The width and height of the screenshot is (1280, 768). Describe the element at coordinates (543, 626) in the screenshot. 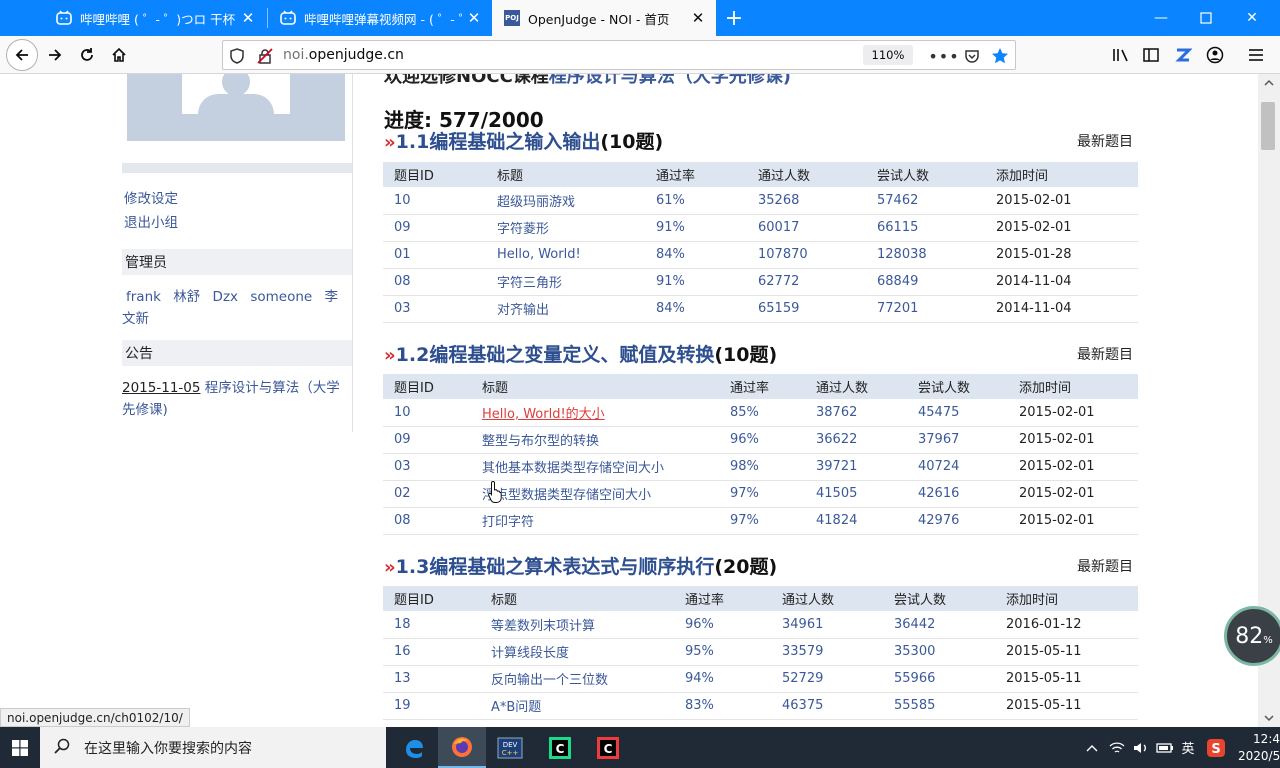

I see `problem-title-link: 等差数列末项计算` at that location.